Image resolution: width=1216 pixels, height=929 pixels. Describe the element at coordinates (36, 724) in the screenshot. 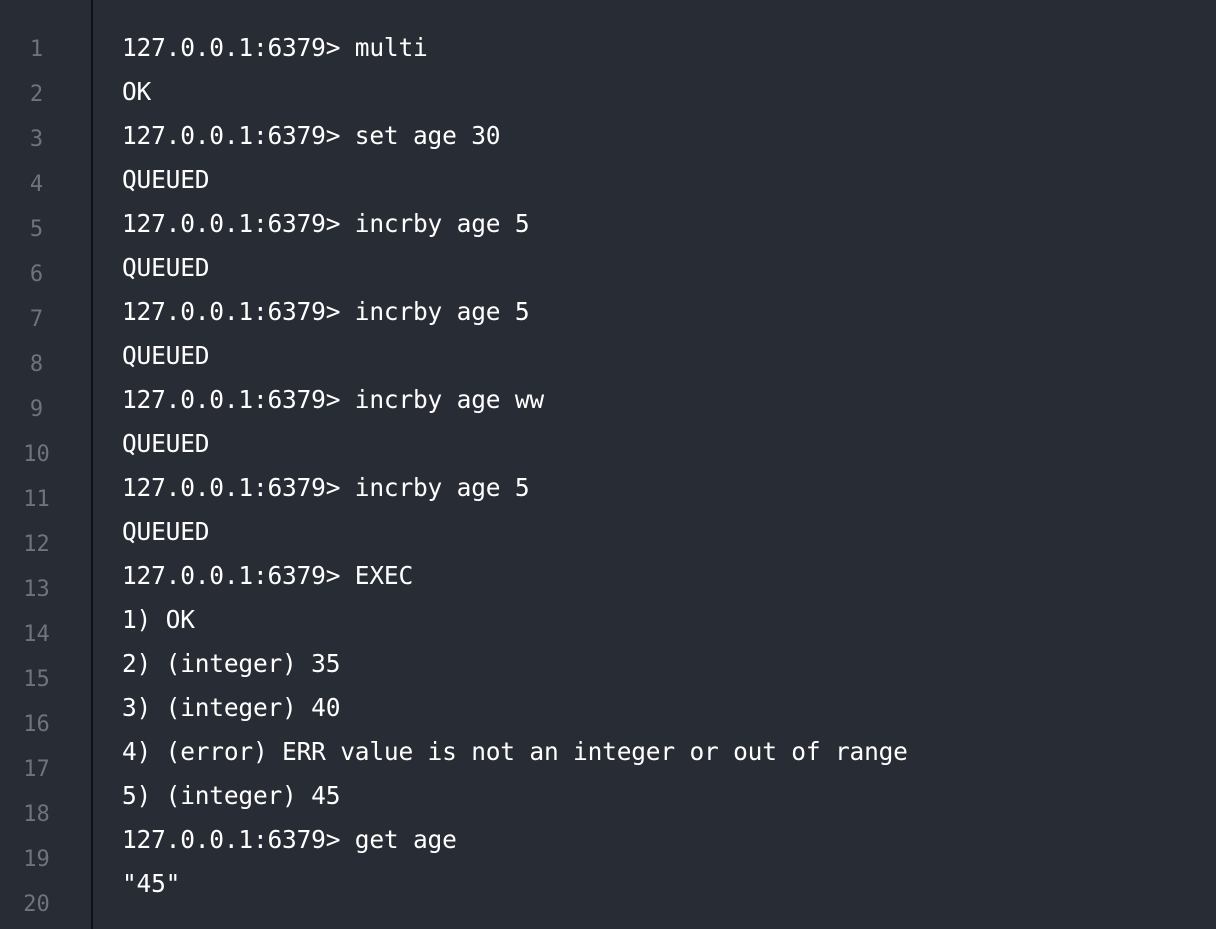

I see `line-number: 16` at that location.